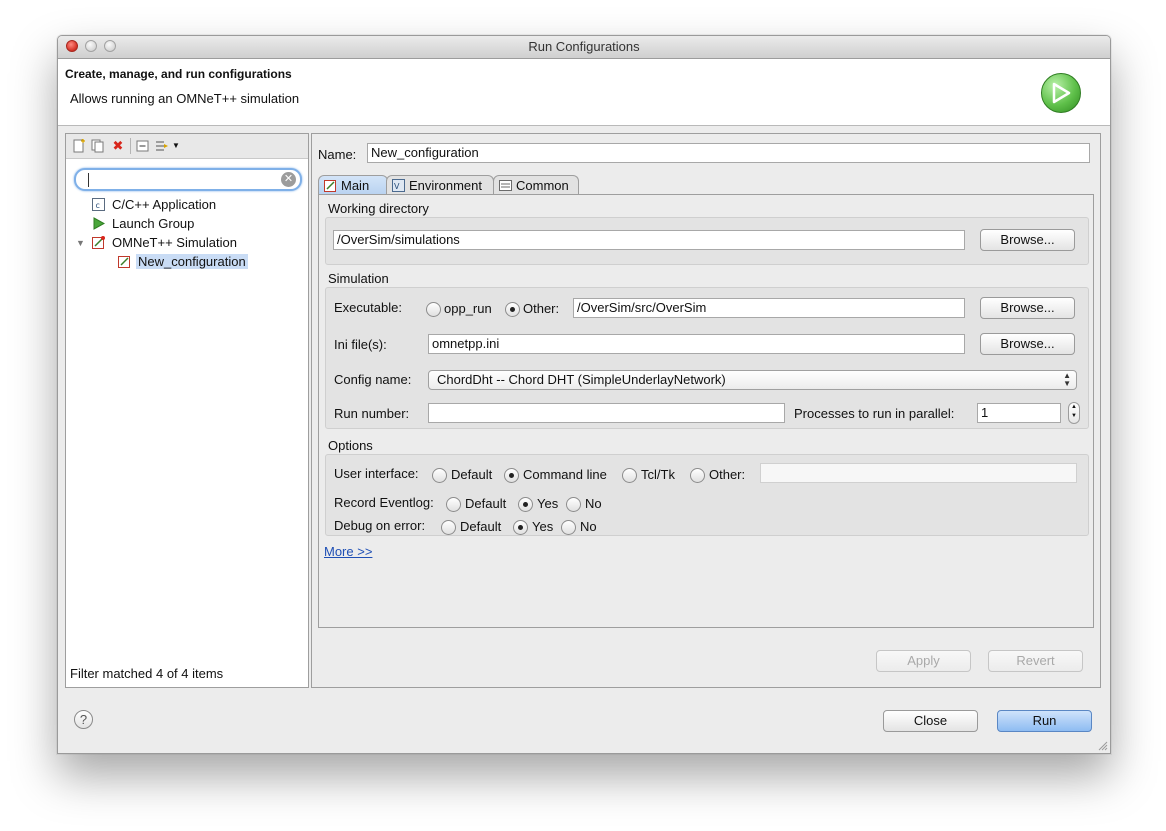 The width and height of the screenshot is (1166, 831). I want to click on tab-common: Common, so click(536, 185).